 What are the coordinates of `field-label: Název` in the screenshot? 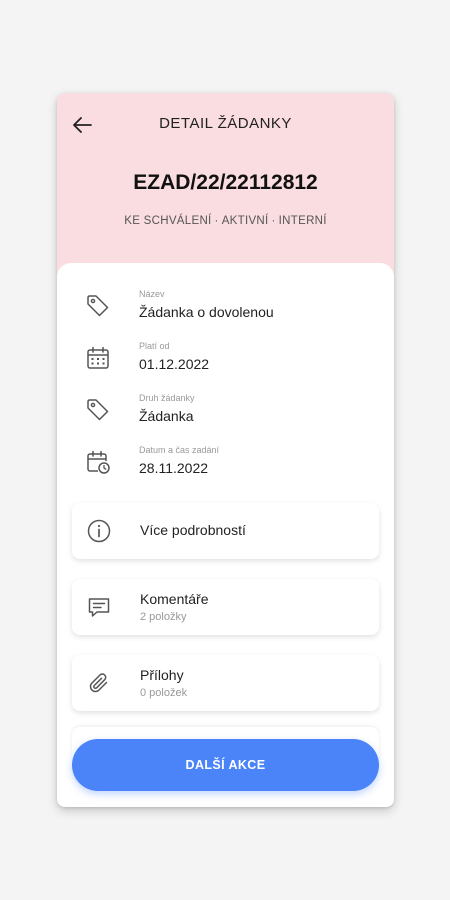 It's located at (152, 294).